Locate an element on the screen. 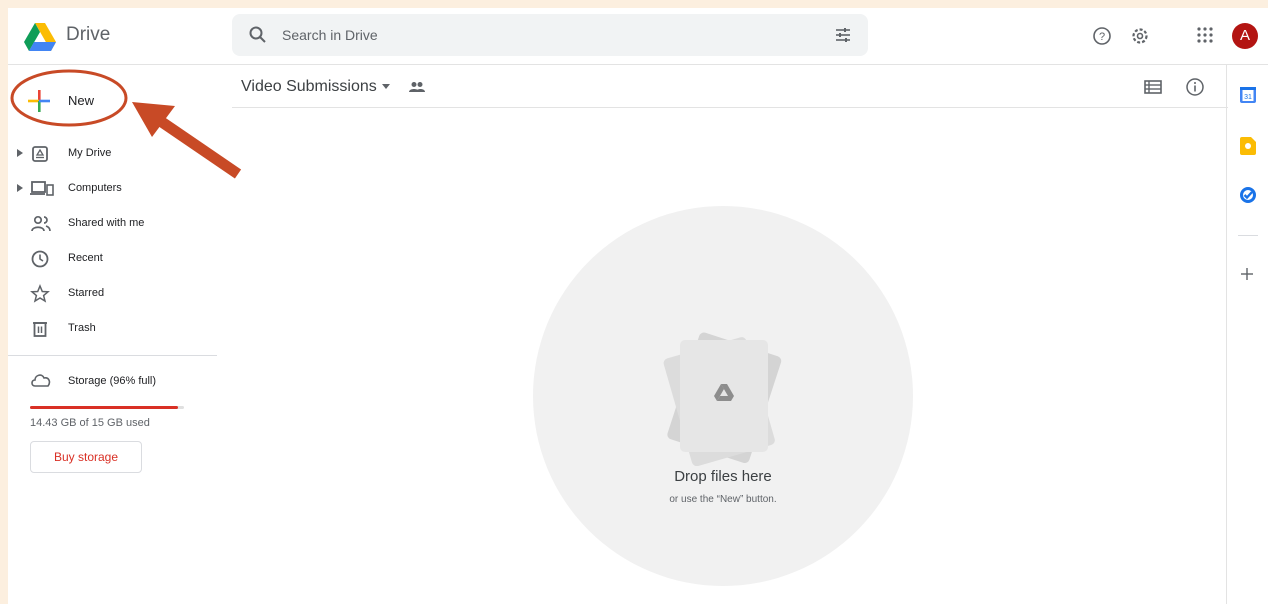  apps-grid-icon is located at coordinates (1205, 35).